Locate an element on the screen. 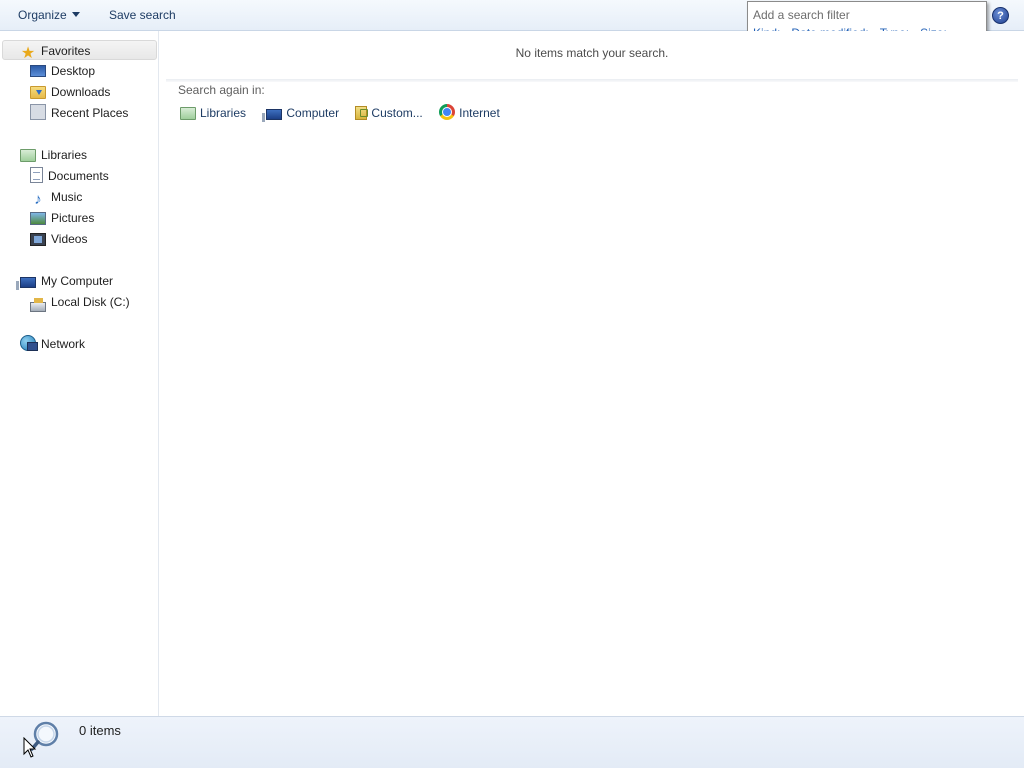  nav-desktop-label: Desktop is located at coordinates (73, 71).